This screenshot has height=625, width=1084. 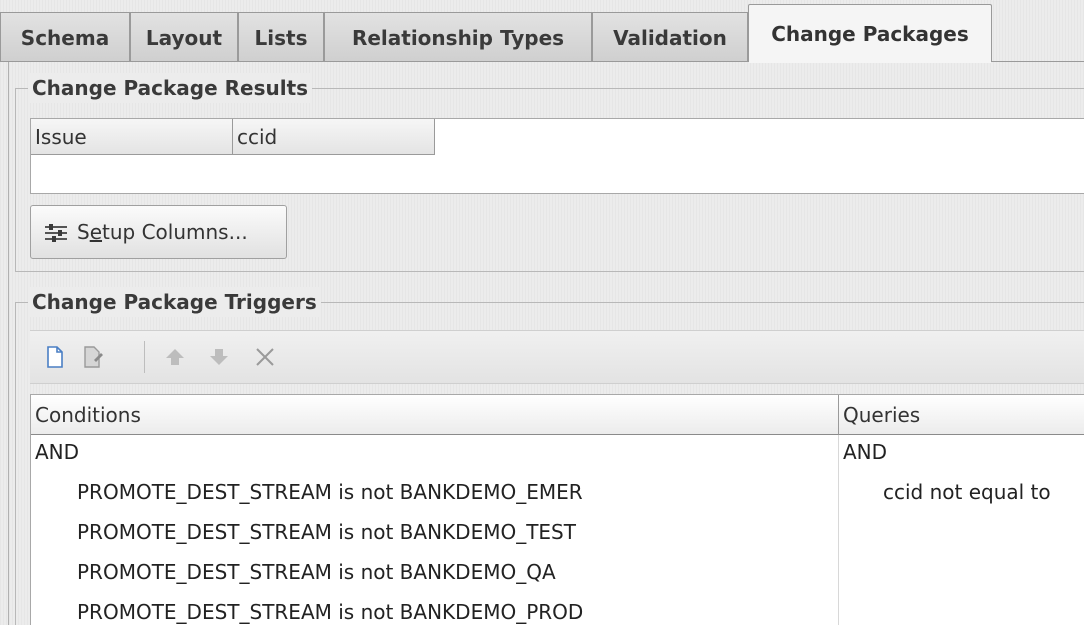 What do you see at coordinates (316, 572) in the screenshot?
I see `condition-item: PROMOTE_DEST_STREAM is not BANKDEMO_QA` at bounding box center [316, 572].